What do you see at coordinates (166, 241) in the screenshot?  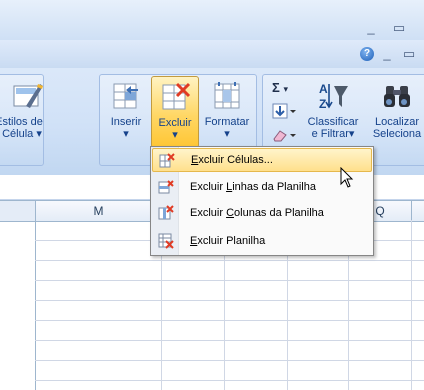 I see `delete-sheet-icon` at bounding box center [166, 241].